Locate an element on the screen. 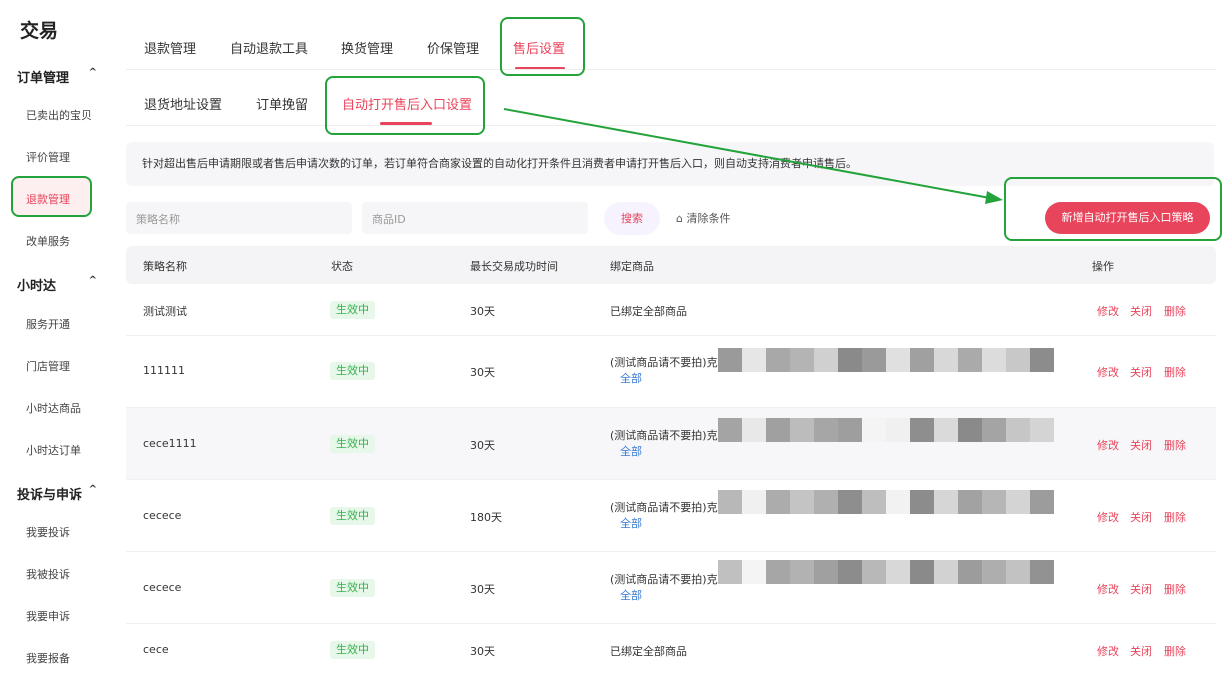  annotation-arrow is located at coordinates (753, 156).